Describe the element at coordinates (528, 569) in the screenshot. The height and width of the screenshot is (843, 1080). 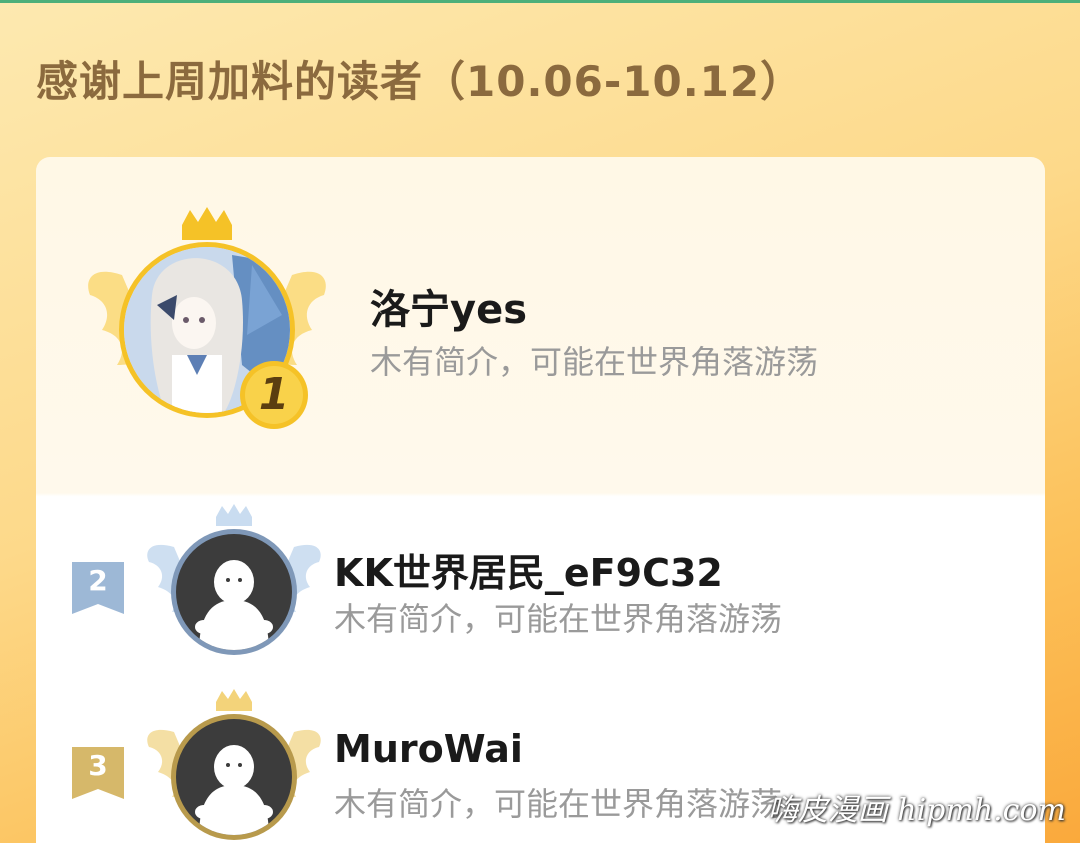
I see `reader-name-2: KK世界居民_eF9C32` at that location.